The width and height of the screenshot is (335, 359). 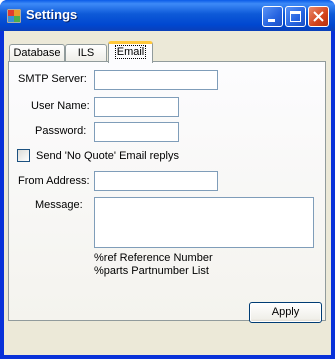 I want to click on apply-button: Apply, so click(x=285, y=312).